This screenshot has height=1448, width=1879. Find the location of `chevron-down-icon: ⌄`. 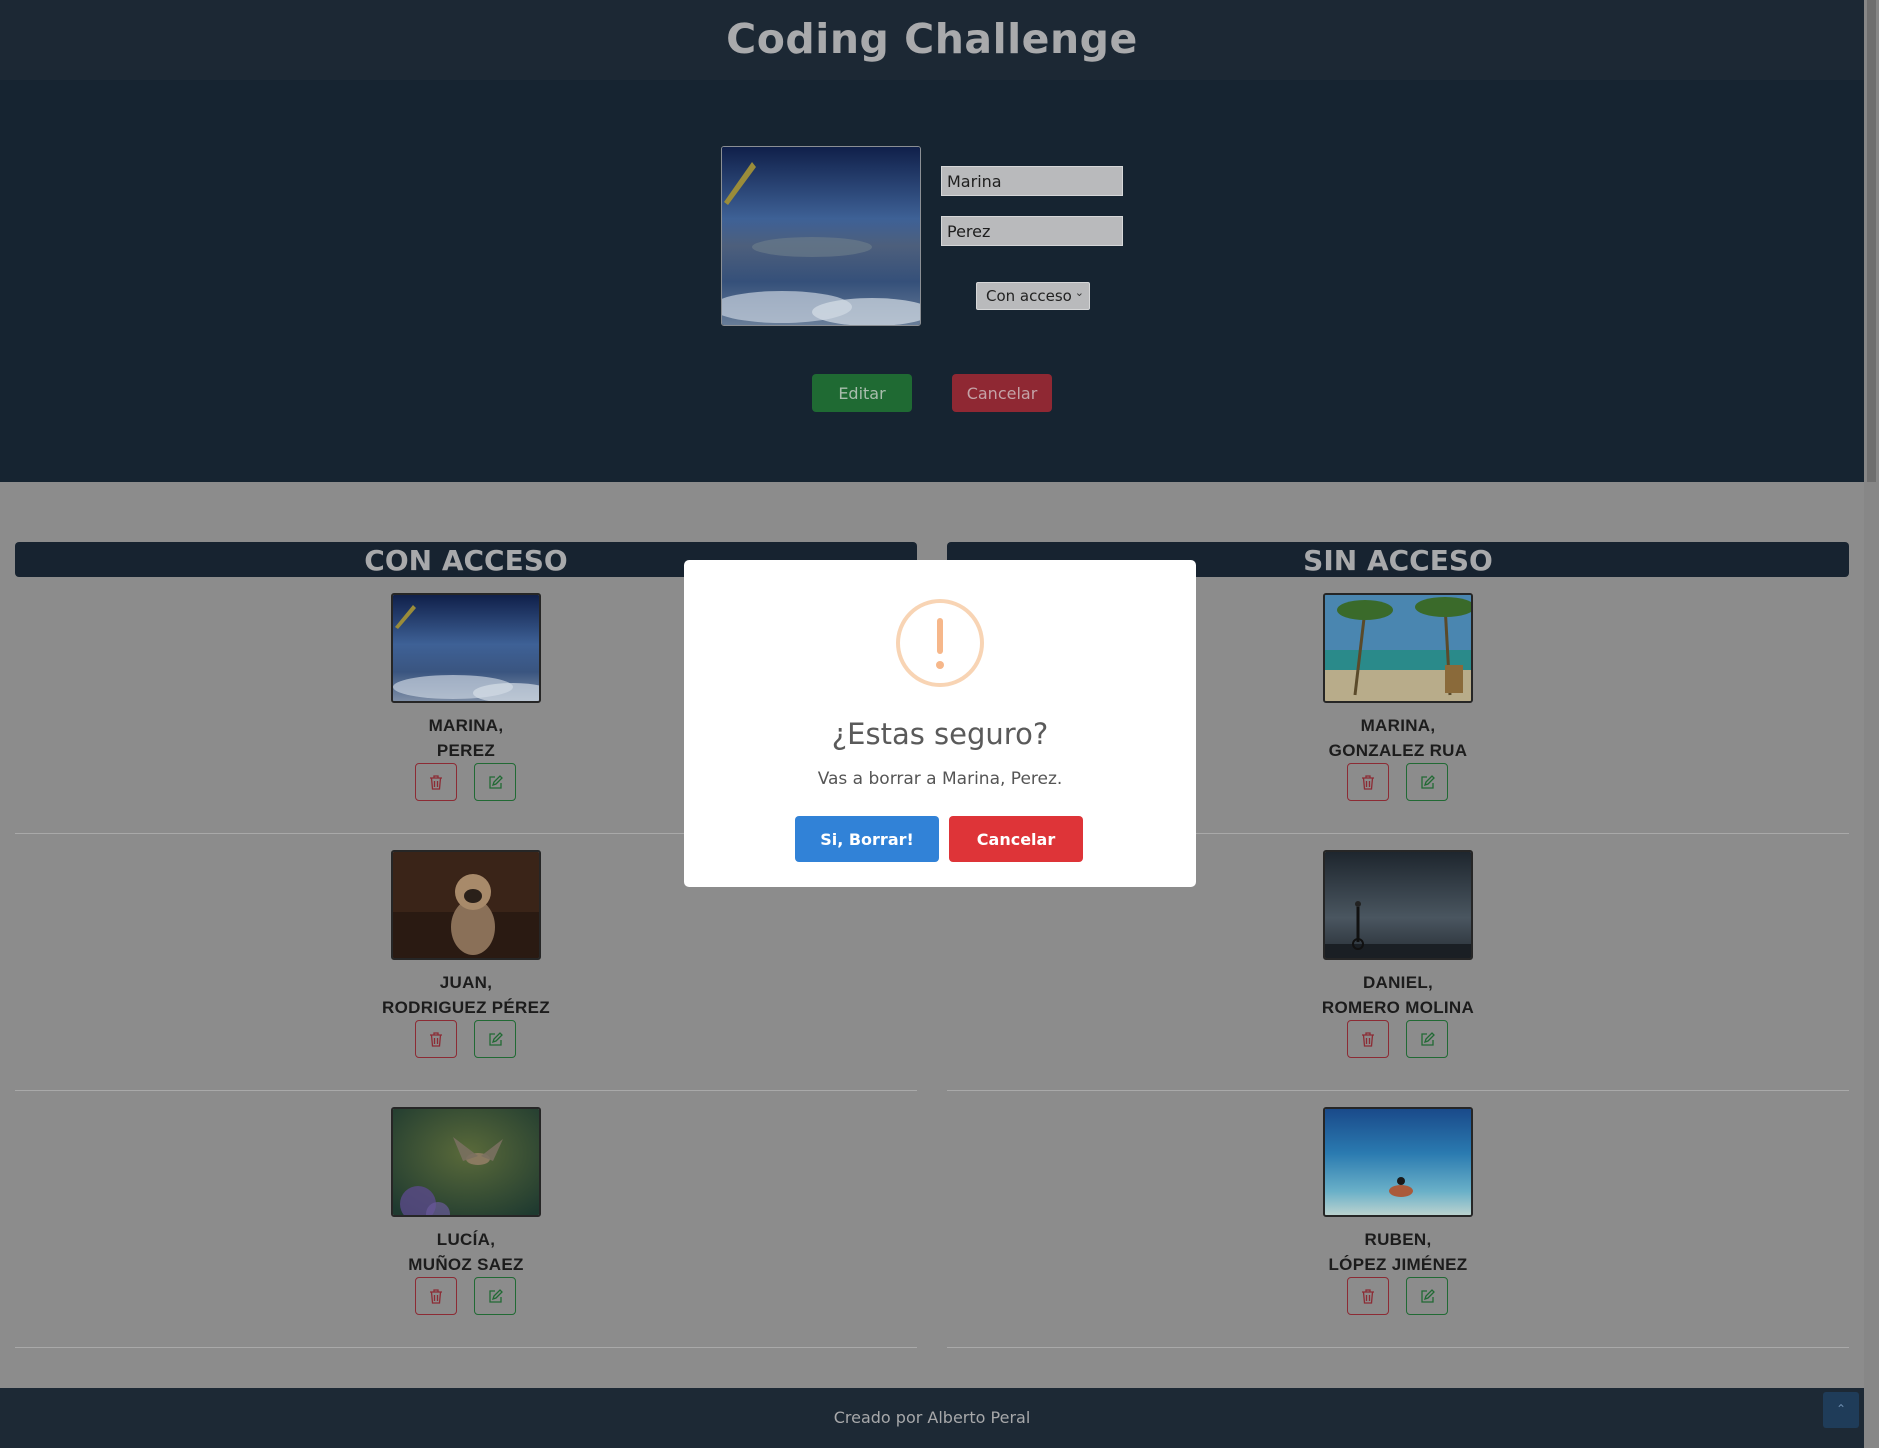

chevron-down-icon: ⌄ is located at coordinates (1079, 292).